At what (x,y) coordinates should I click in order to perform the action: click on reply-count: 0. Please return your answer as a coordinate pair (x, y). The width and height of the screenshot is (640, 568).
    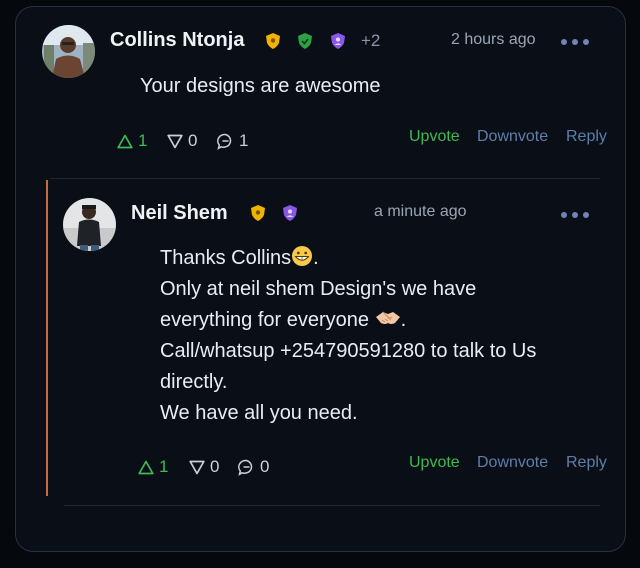
    Looking at the image, I should click on (253, 467).